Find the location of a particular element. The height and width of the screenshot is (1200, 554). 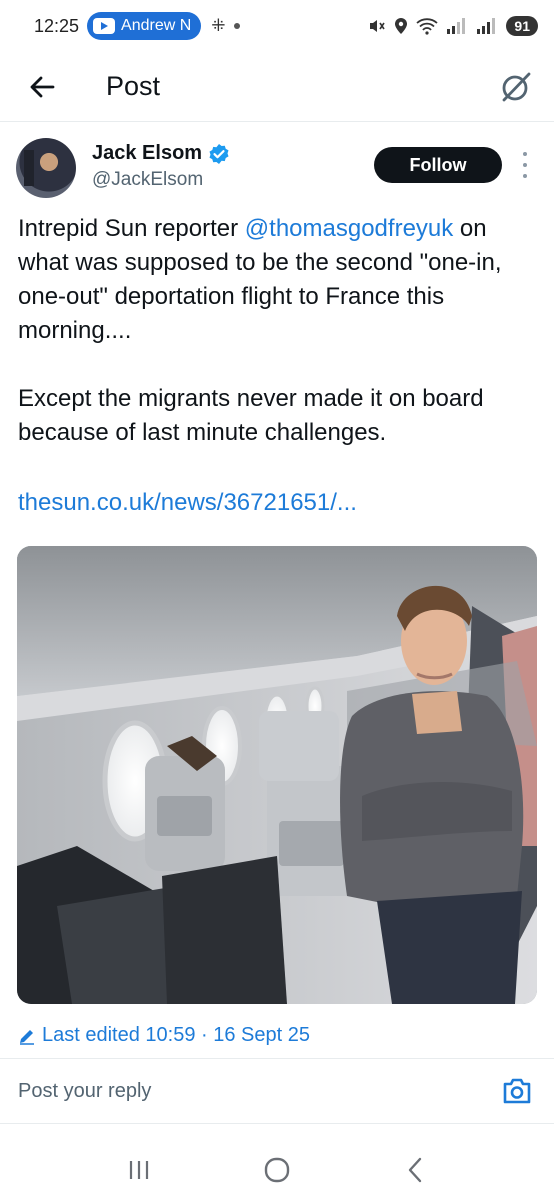

author-name: Jack Elsom is located at coordinates (147, 153).